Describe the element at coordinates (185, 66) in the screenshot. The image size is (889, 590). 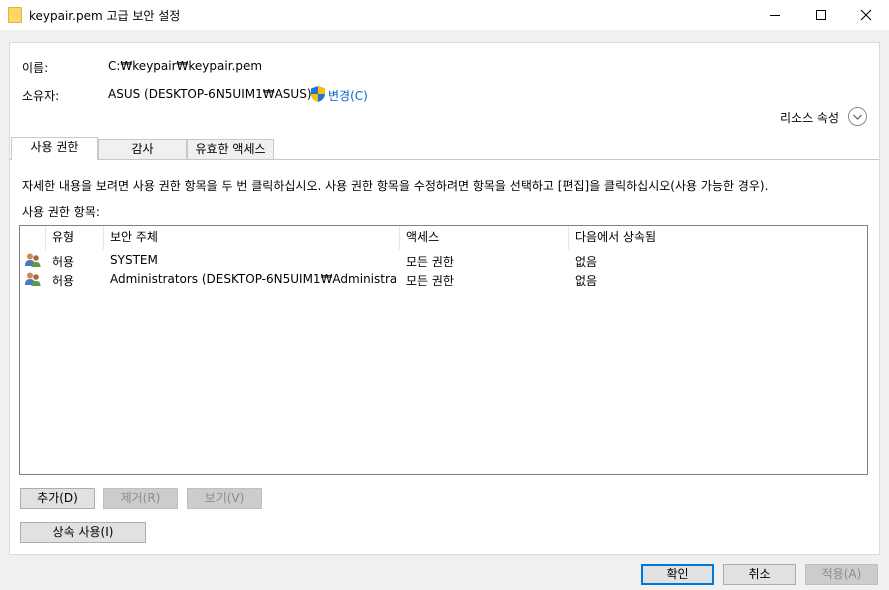
I see `name-value: C:₩keypair₩keypair.pem` at that location.